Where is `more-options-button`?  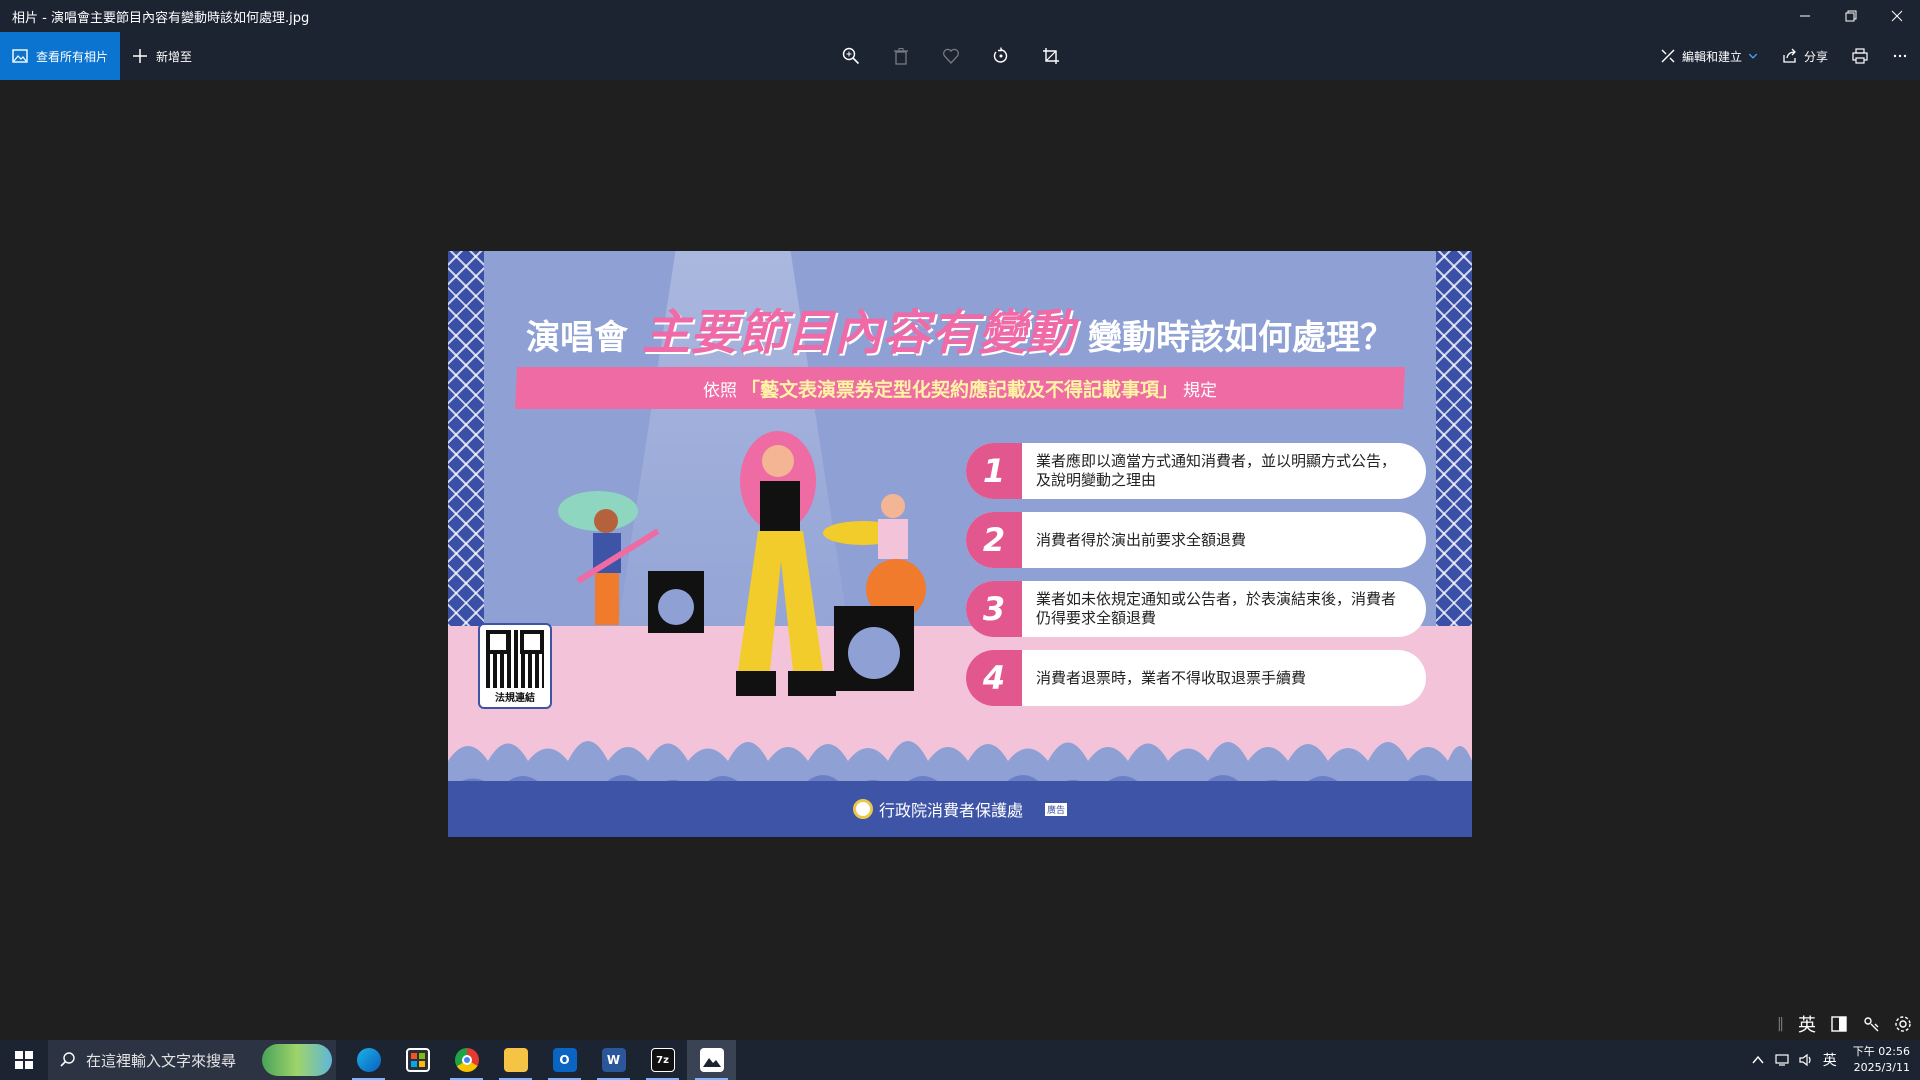 more-options-button is located at coordinates (1900, 56).